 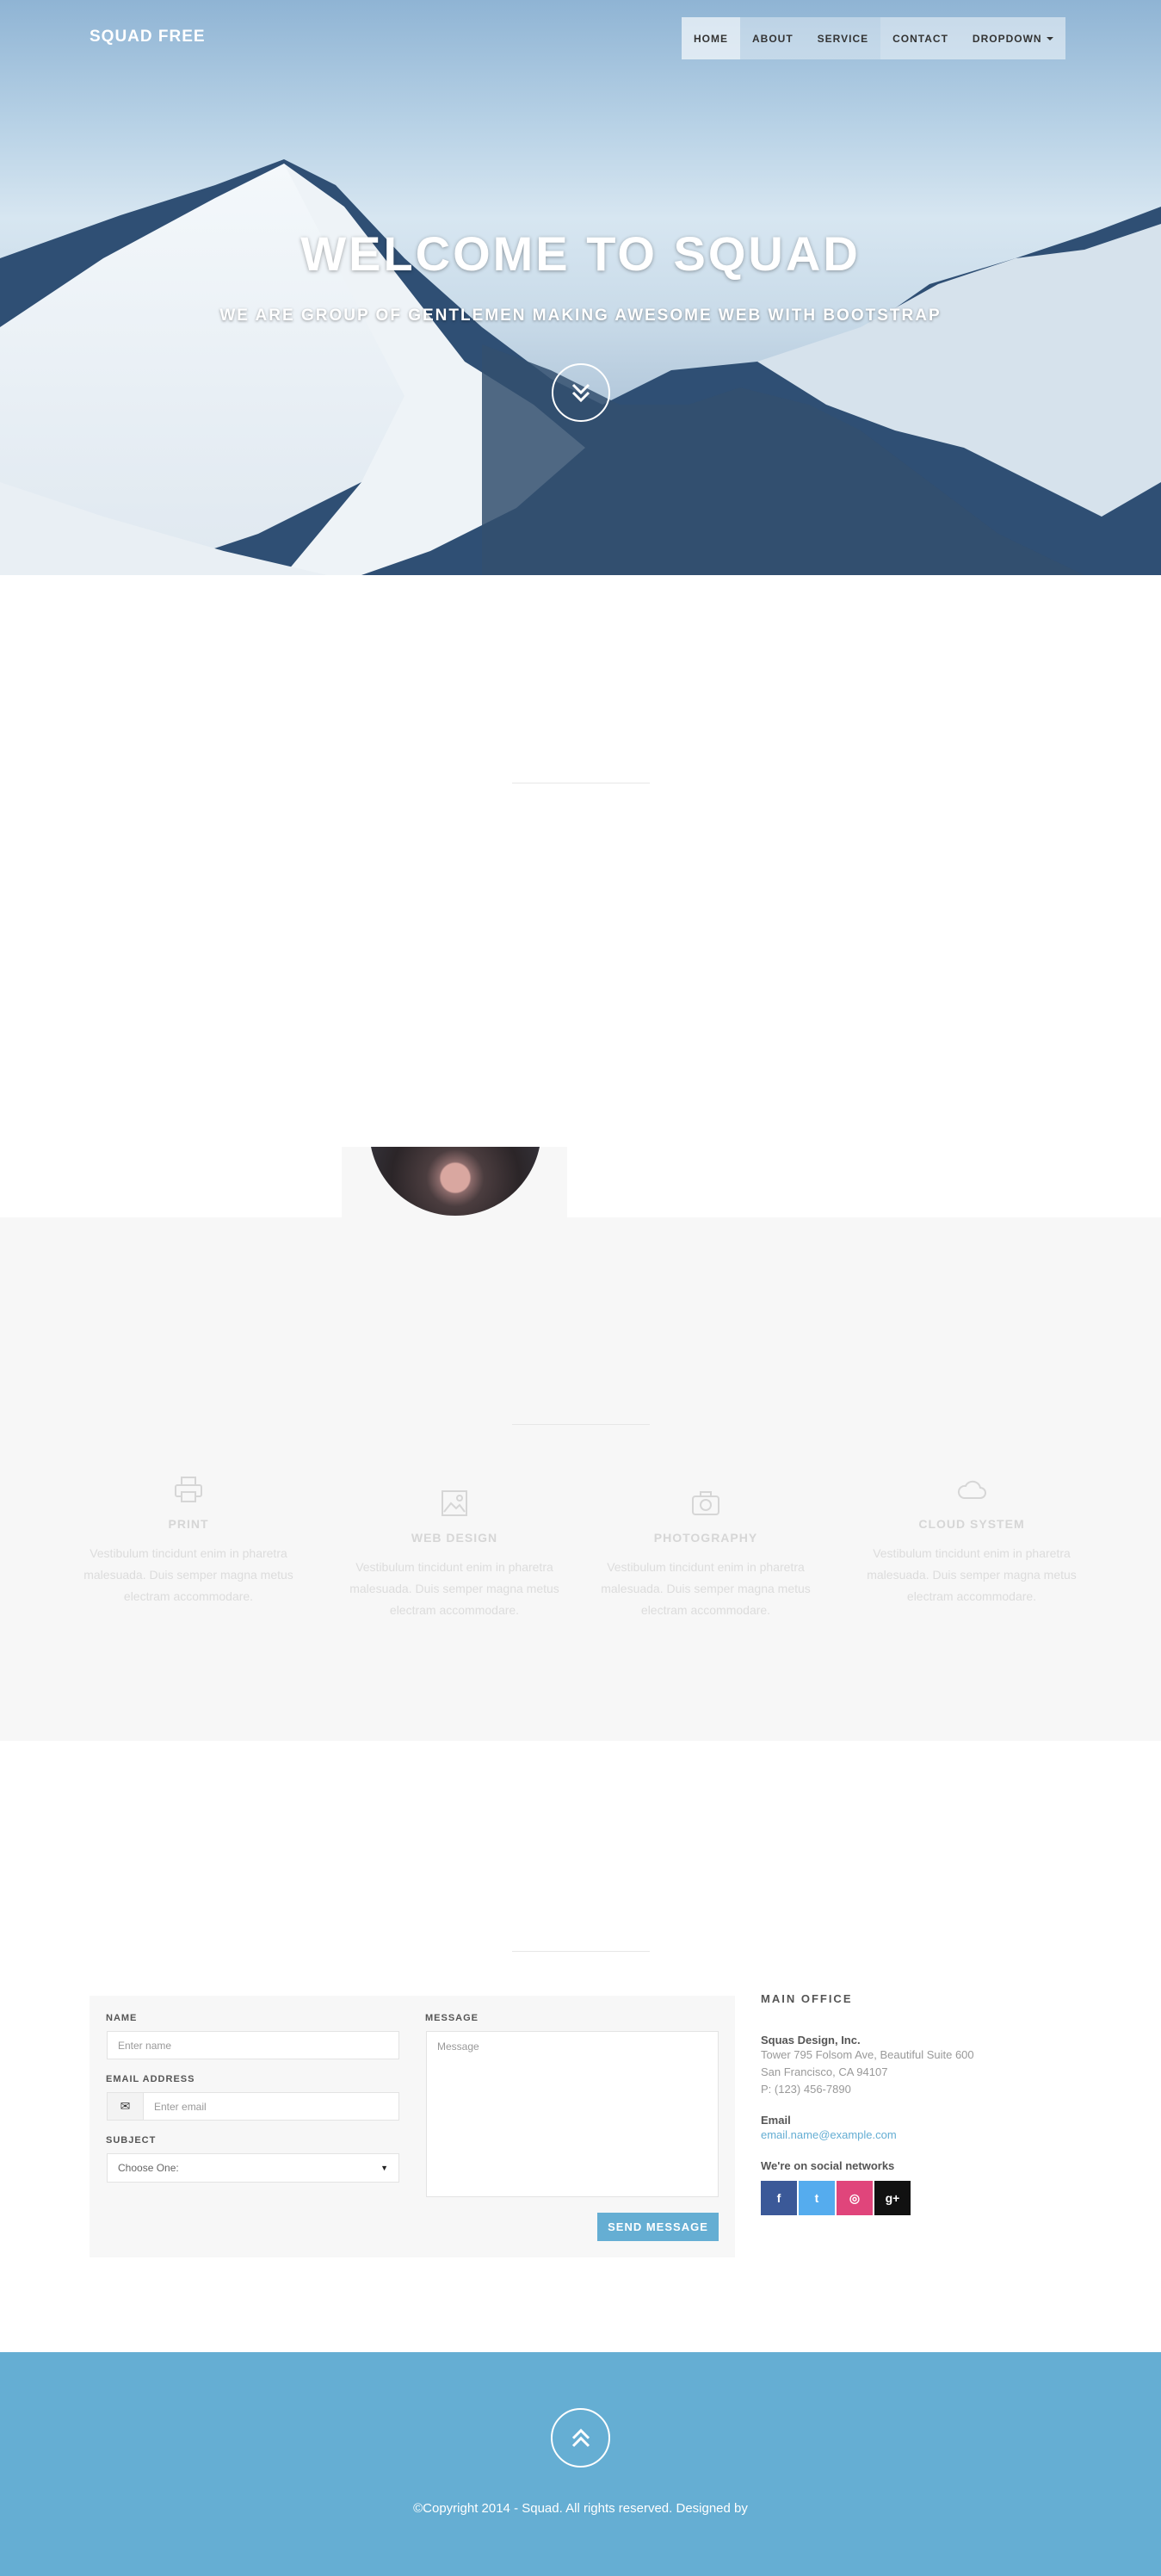 I want to click on nav-contact: CONTACT, so click(x=920, y=38).